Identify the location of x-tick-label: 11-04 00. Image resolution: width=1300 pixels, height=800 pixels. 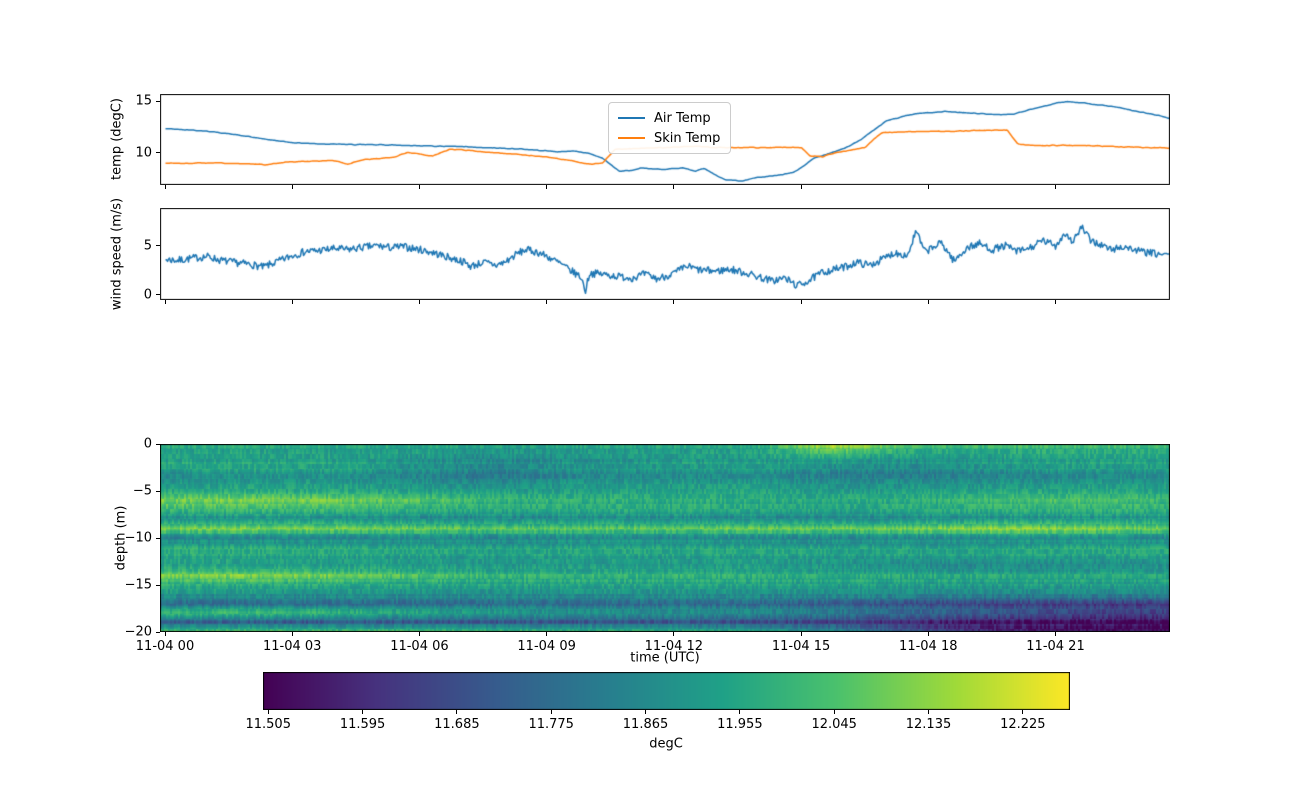
(165, 646).